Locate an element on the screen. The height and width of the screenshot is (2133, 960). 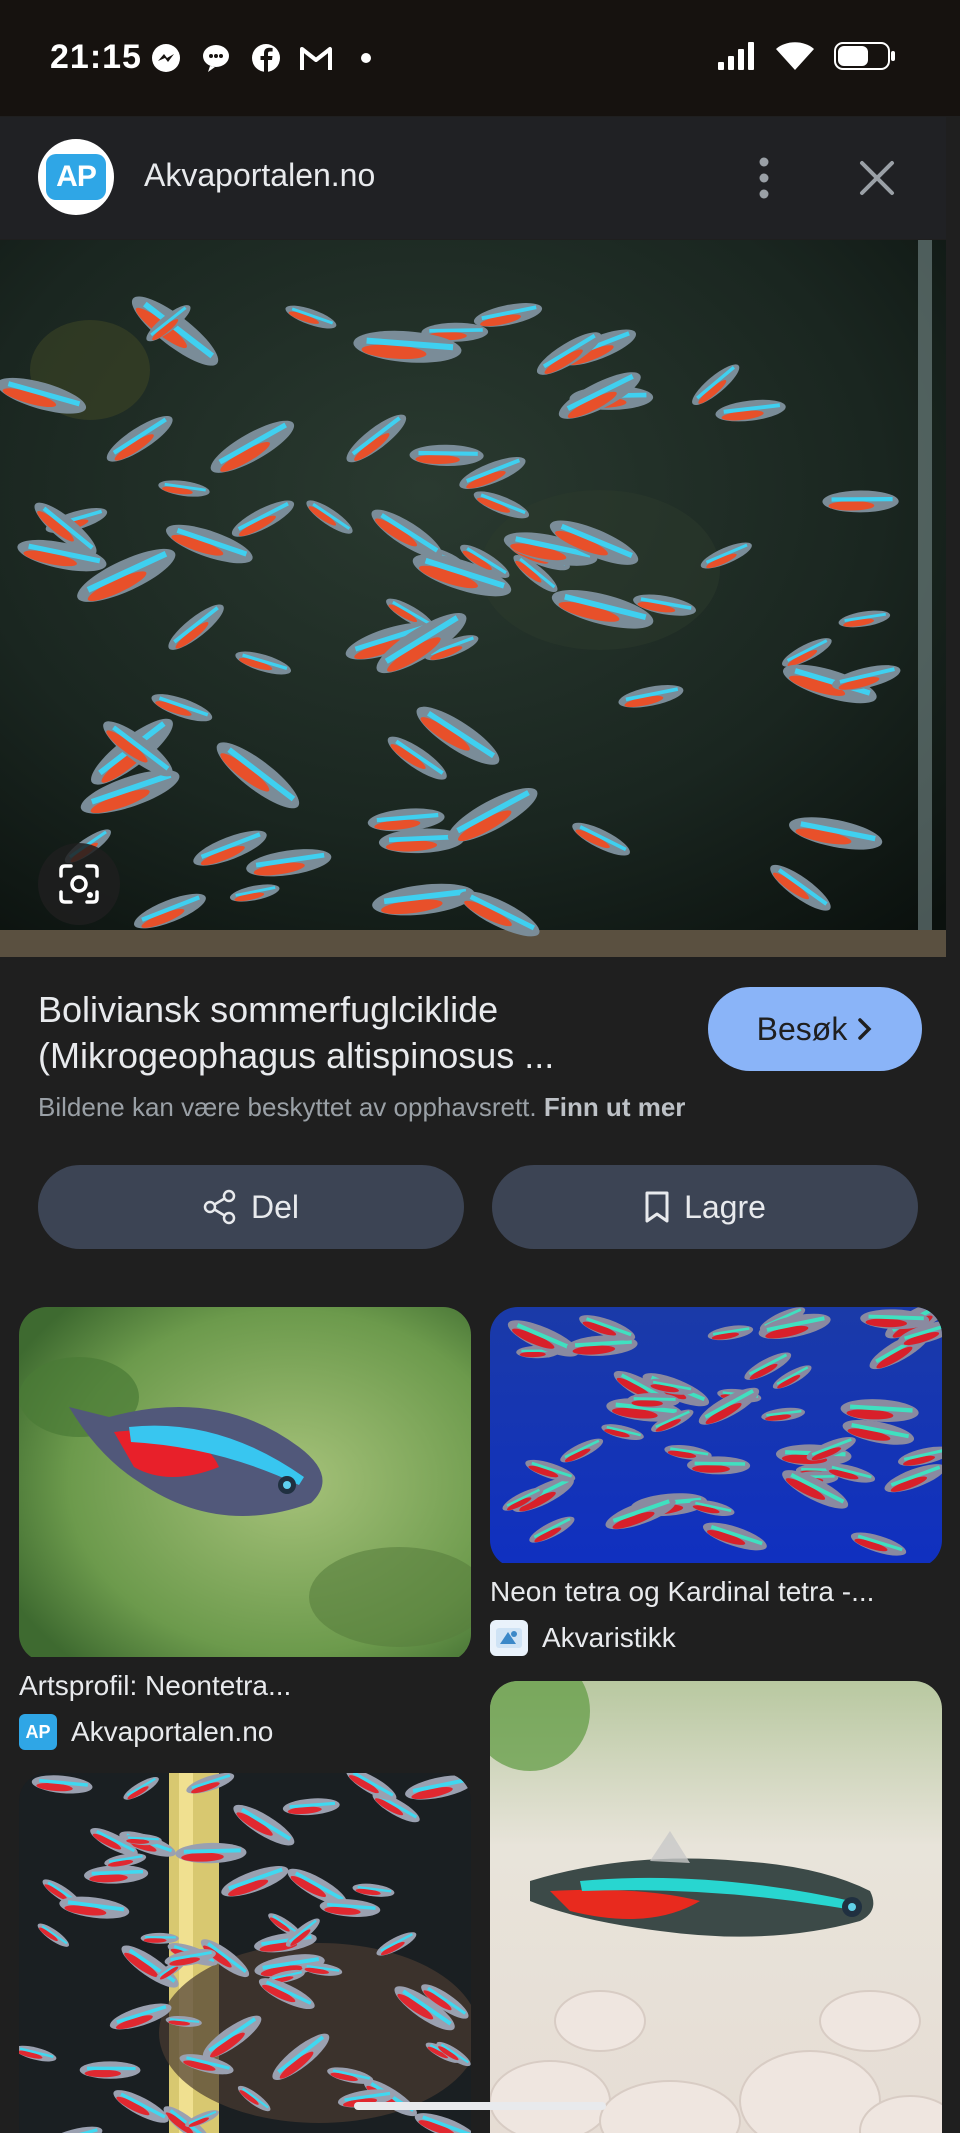
facebook-icon is located at coordinates (266, 58).